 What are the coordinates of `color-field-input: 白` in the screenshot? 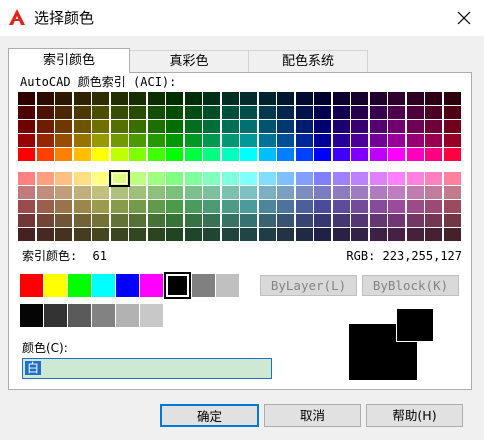 It's located at (147, 368).